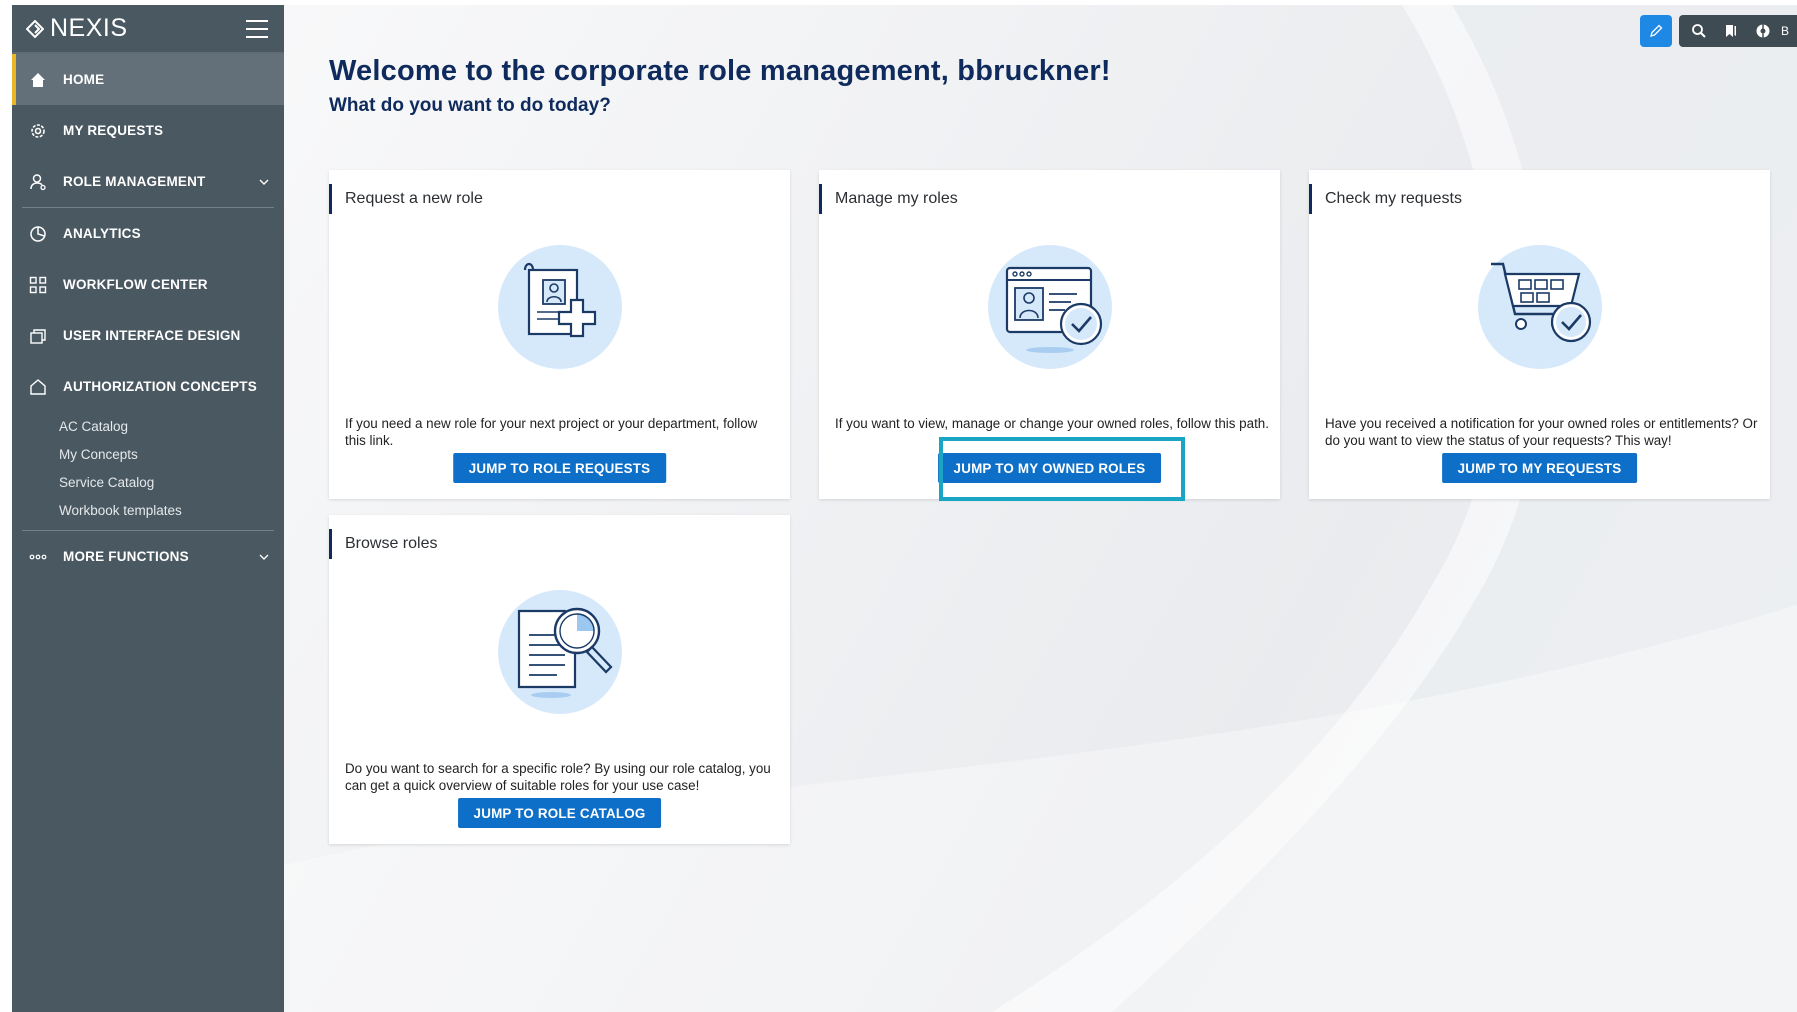  What do you see at coordinates (38, 557) in the screenshot?
I see `more-dots-icon` at bounding box center [38, 557].